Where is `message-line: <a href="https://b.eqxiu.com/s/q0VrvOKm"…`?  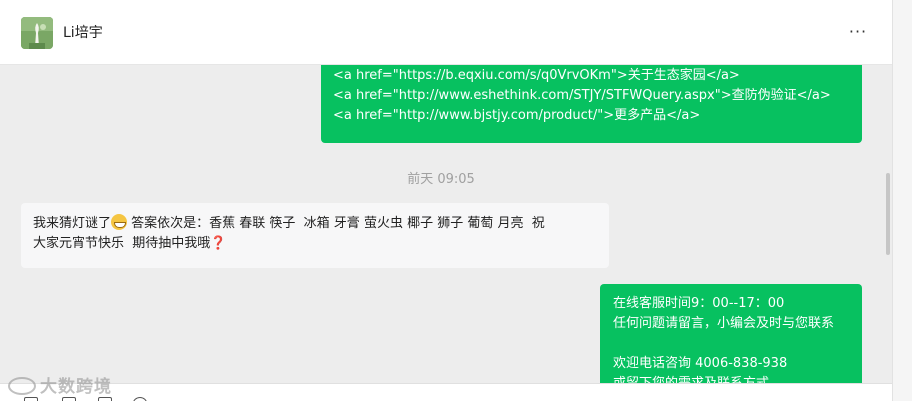 message-line: <a href="https://b.eqxiu.com/s/q0VrvOKm"… is located at coordinates (536, 75).